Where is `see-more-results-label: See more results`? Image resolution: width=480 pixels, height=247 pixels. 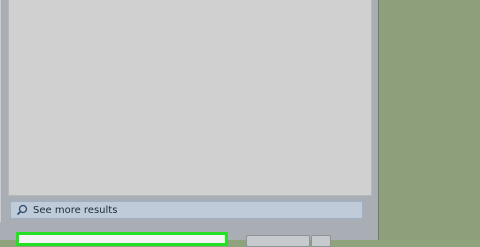
see-more-results-label: See more results is located at coordinates (75, 210).